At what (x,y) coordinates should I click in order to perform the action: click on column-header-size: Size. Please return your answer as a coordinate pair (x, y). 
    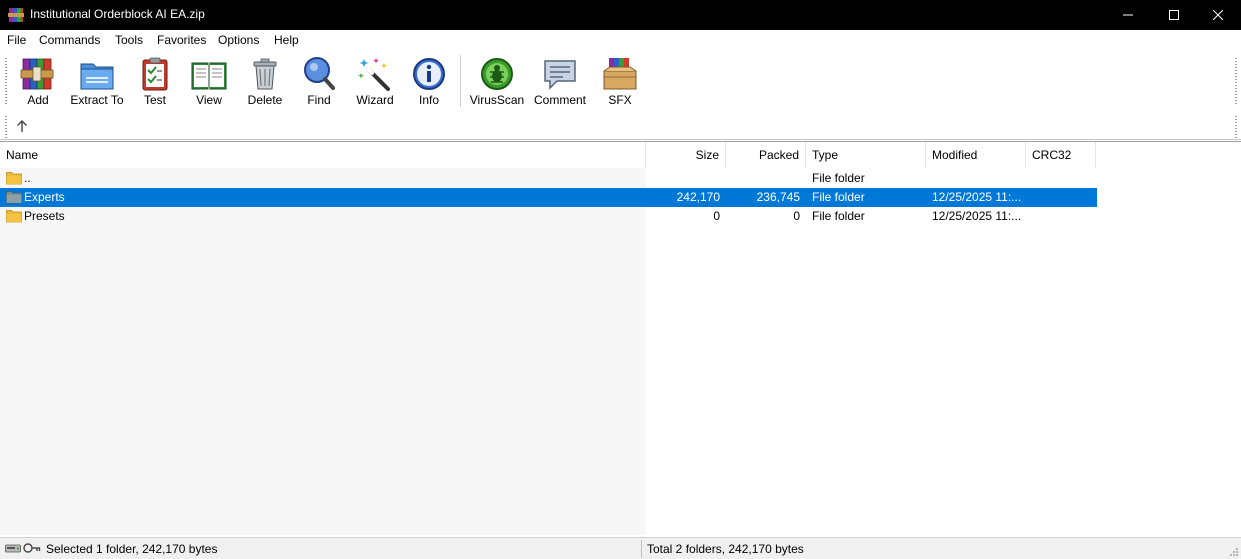
    Looking at the image, I should click on (686, 155).